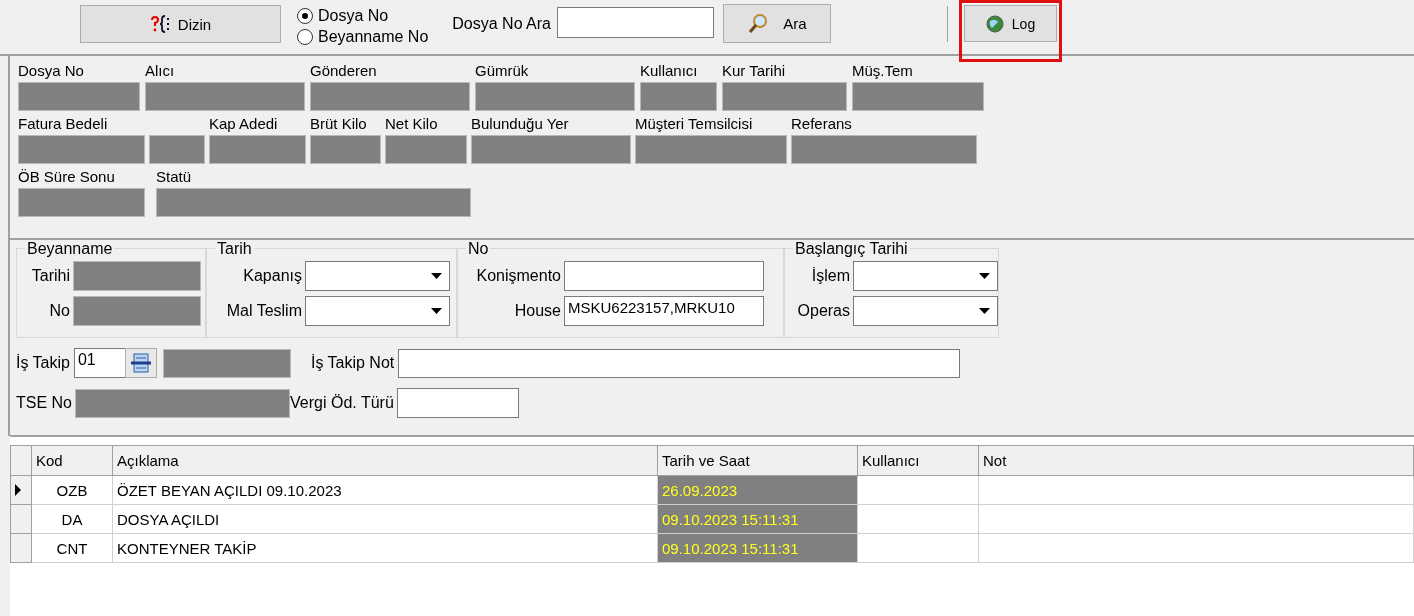 The image size is (1414, 616). I want to click on globe-icon, so click(994, 23).